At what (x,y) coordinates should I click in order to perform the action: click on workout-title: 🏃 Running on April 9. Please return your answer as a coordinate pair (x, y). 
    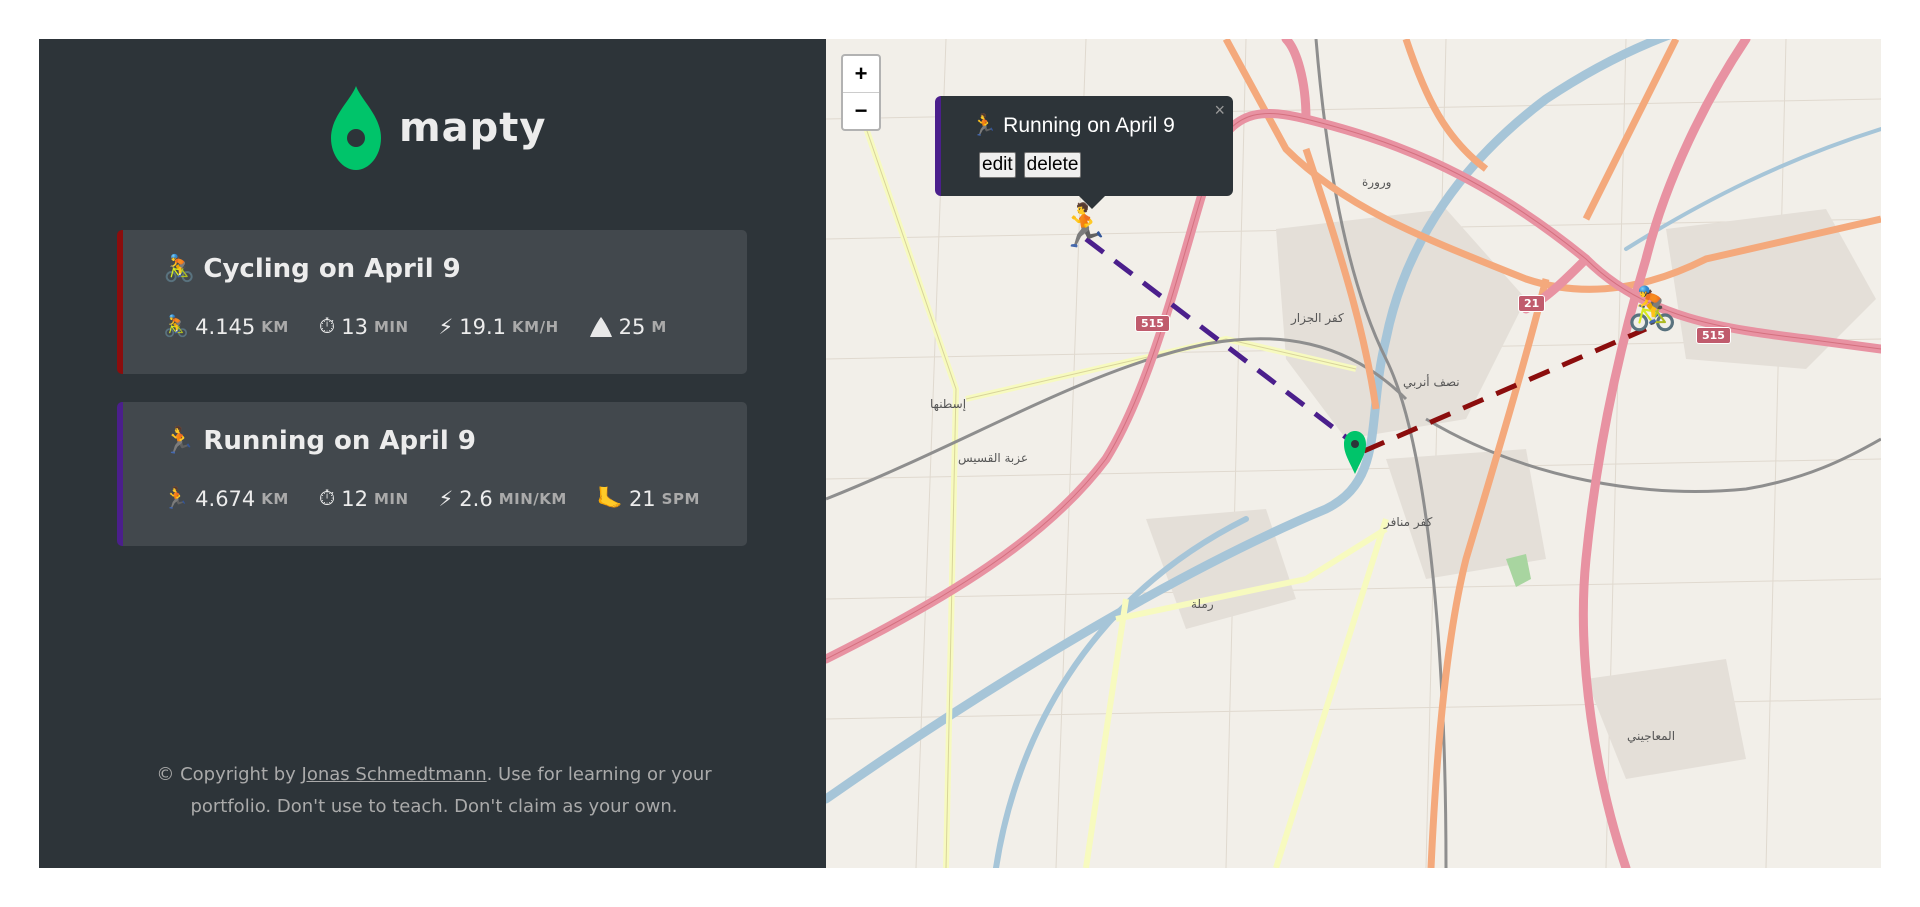
    Looking at the image, I should click on (319, 441).